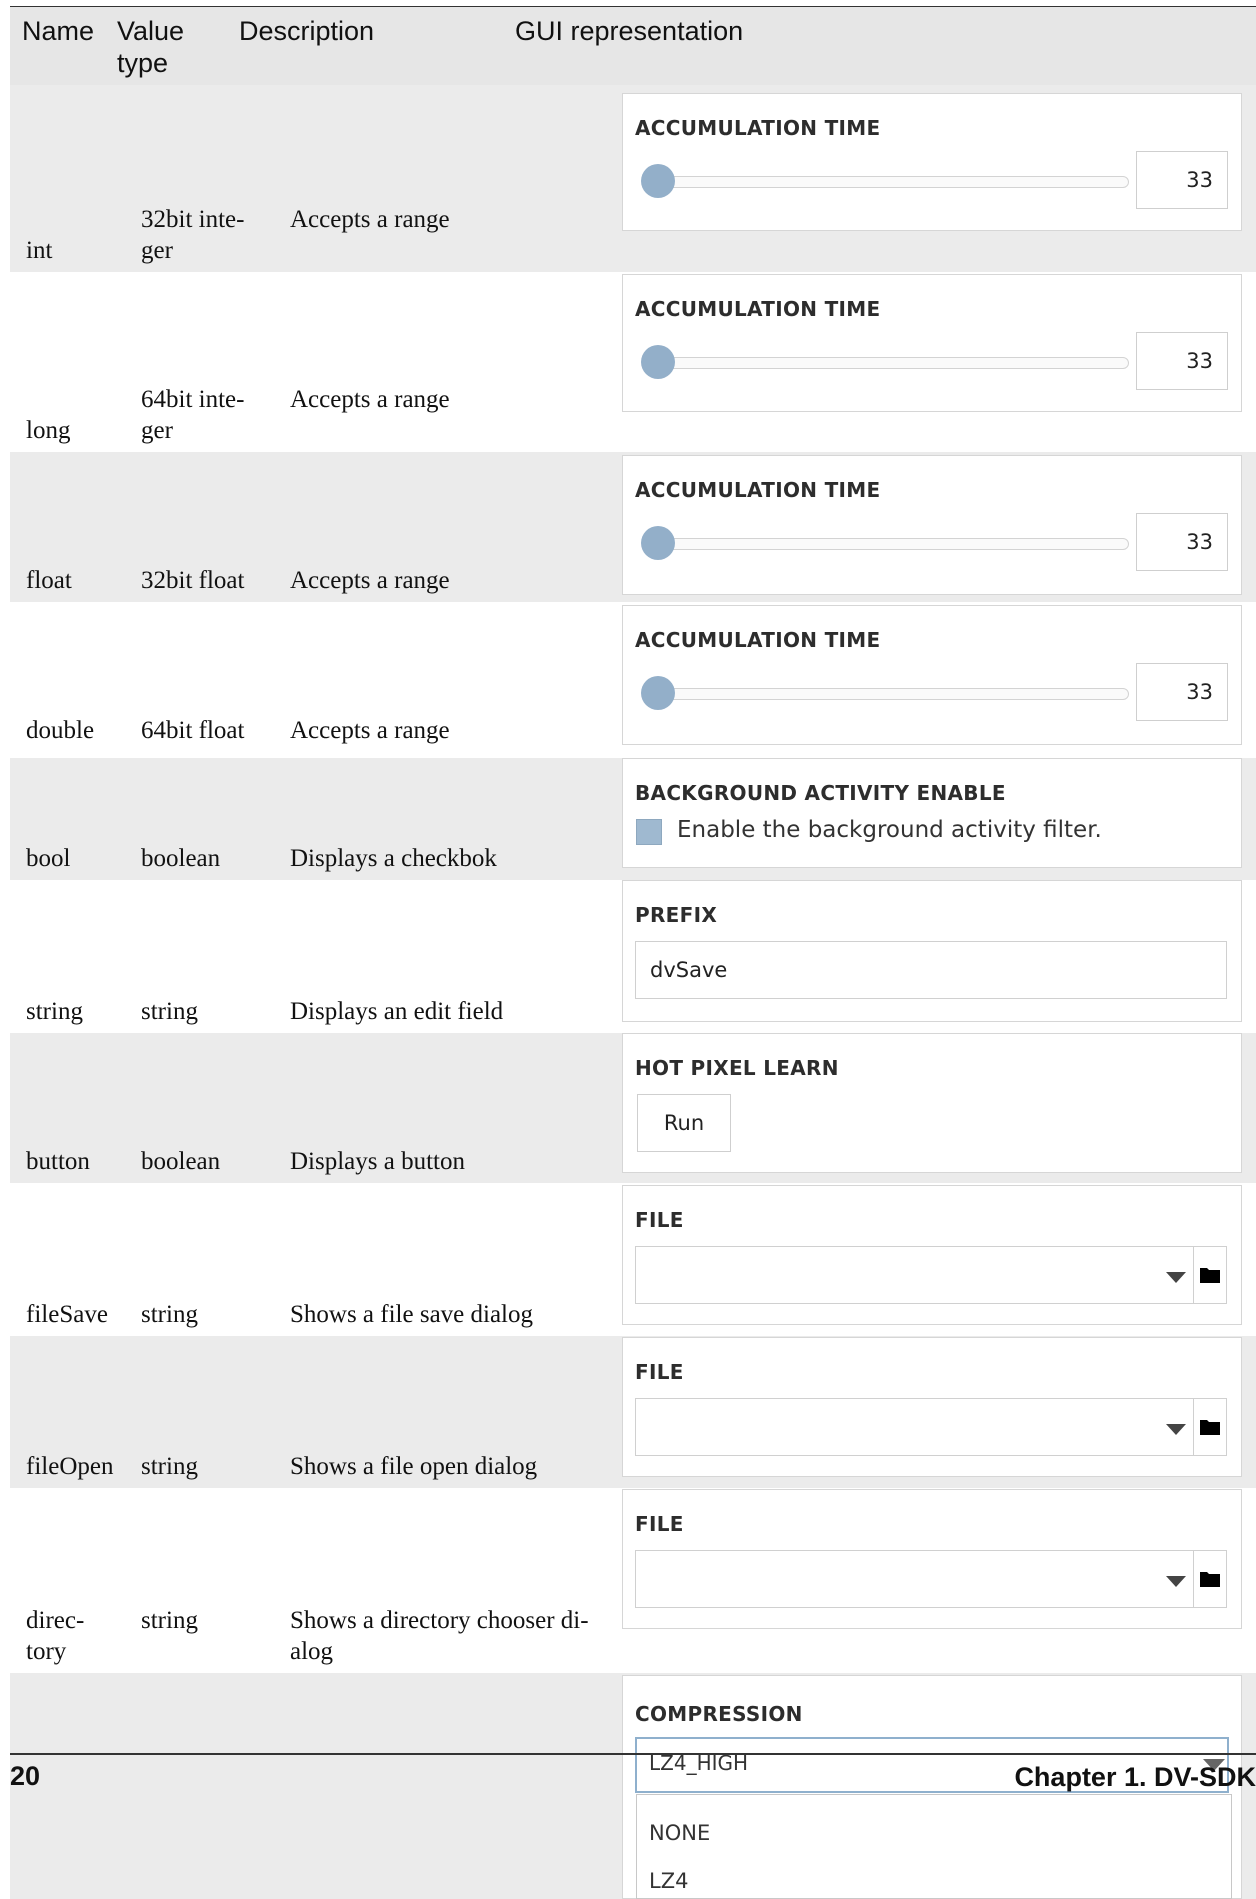 The height and width of the screenshot is (1899, 1256). What do you see at coordinates (312, 1651) in the screenshot?
I see `cell-description-line2: alog` at bounding box center [312, 1651].